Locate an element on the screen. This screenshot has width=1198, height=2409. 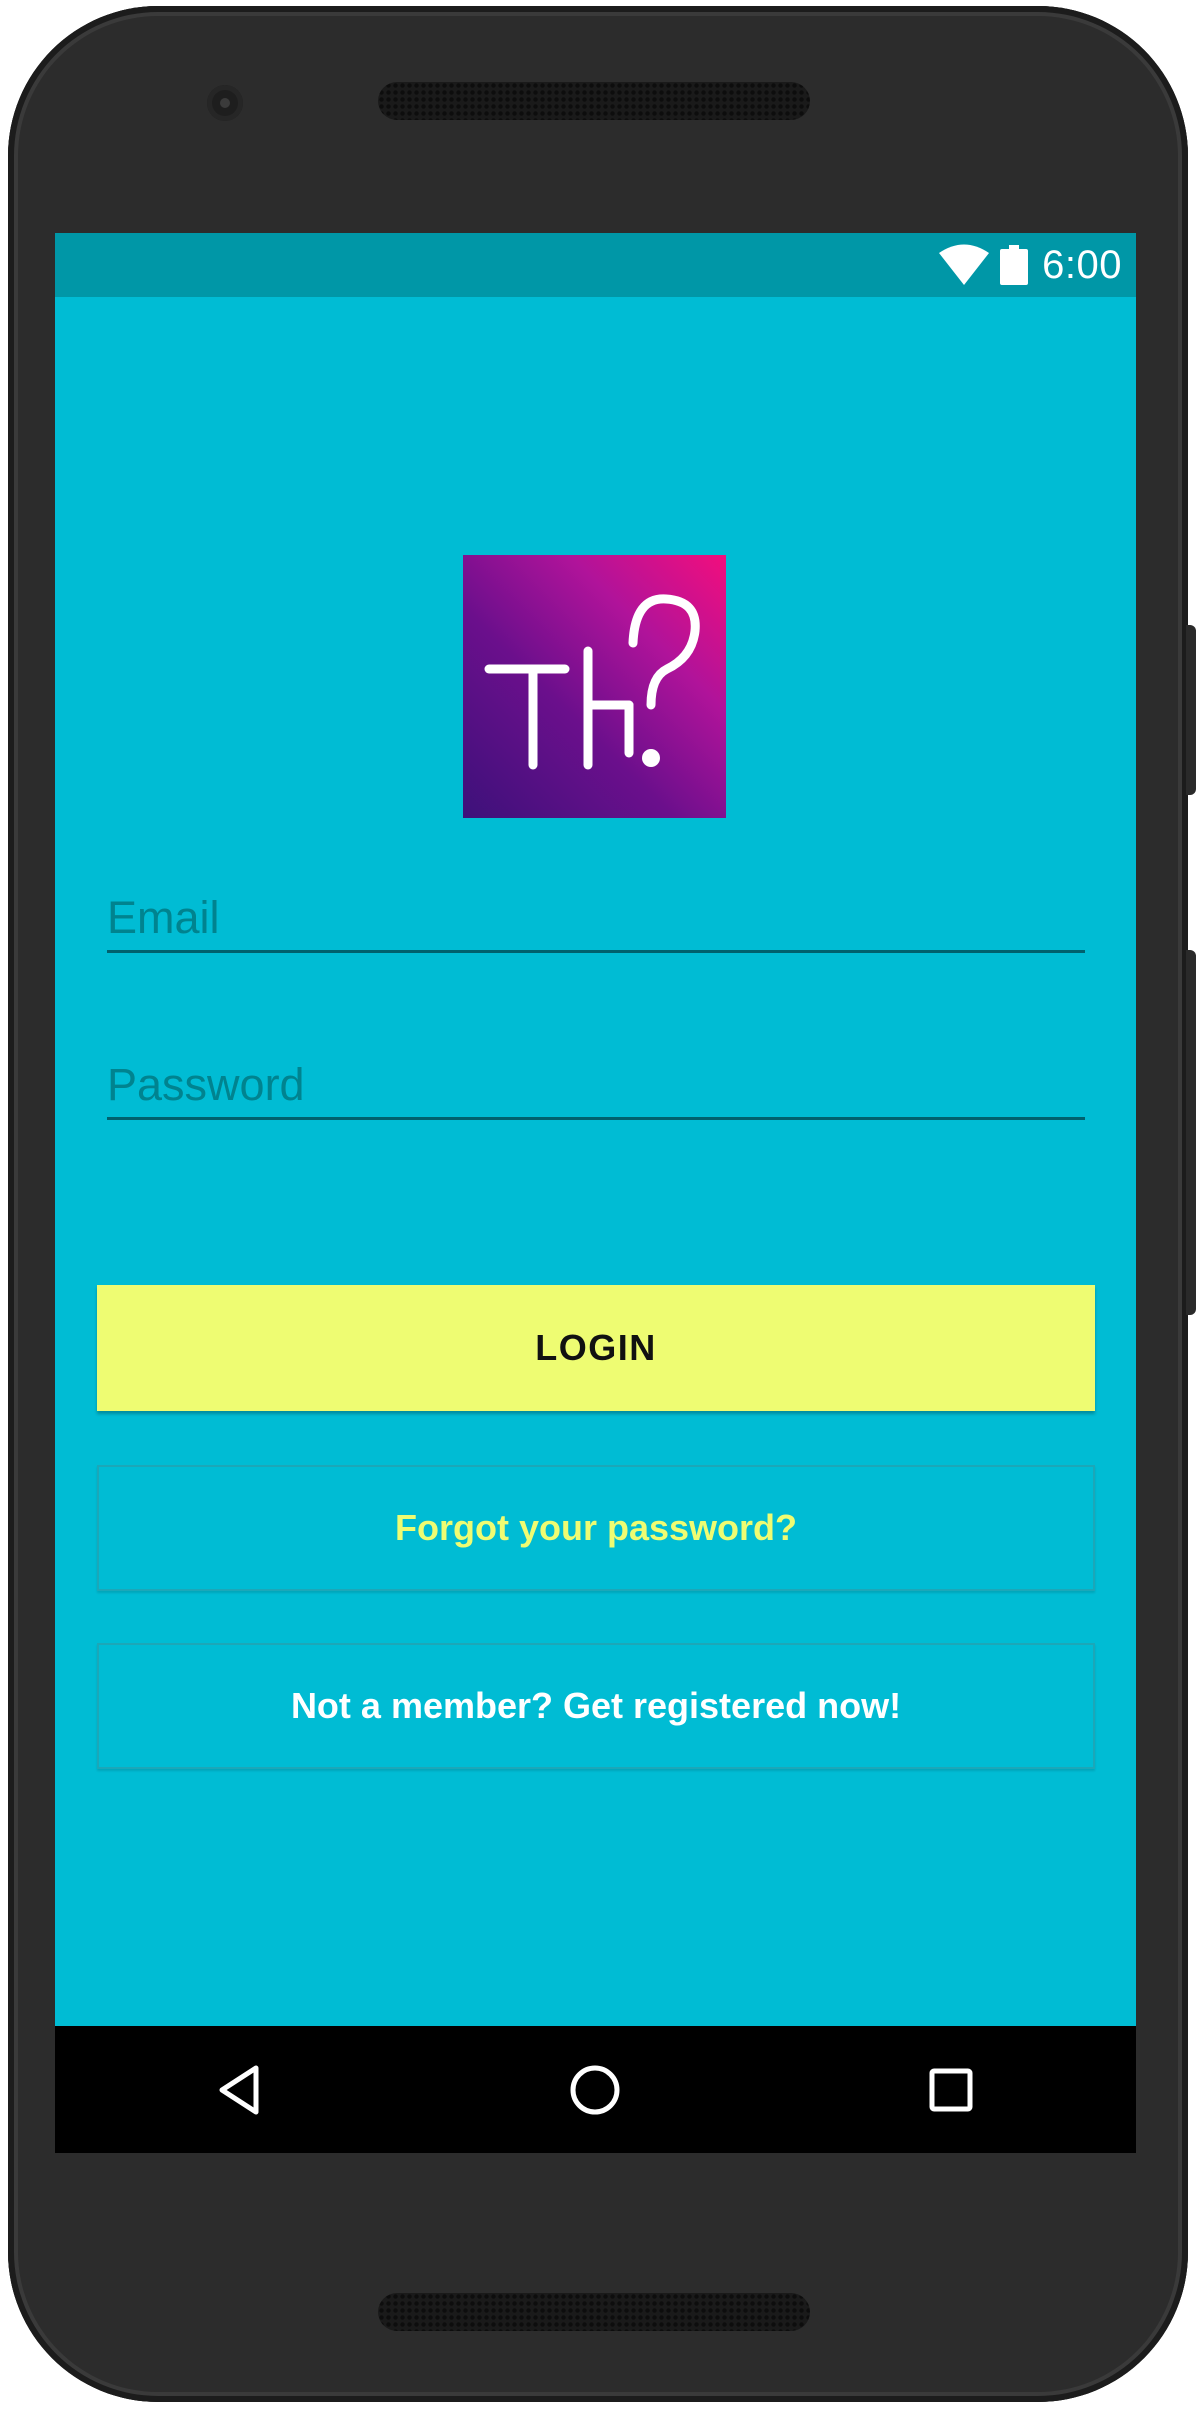
forgot-password-label: Forgot your password? is located at coordinates (595, 1527).